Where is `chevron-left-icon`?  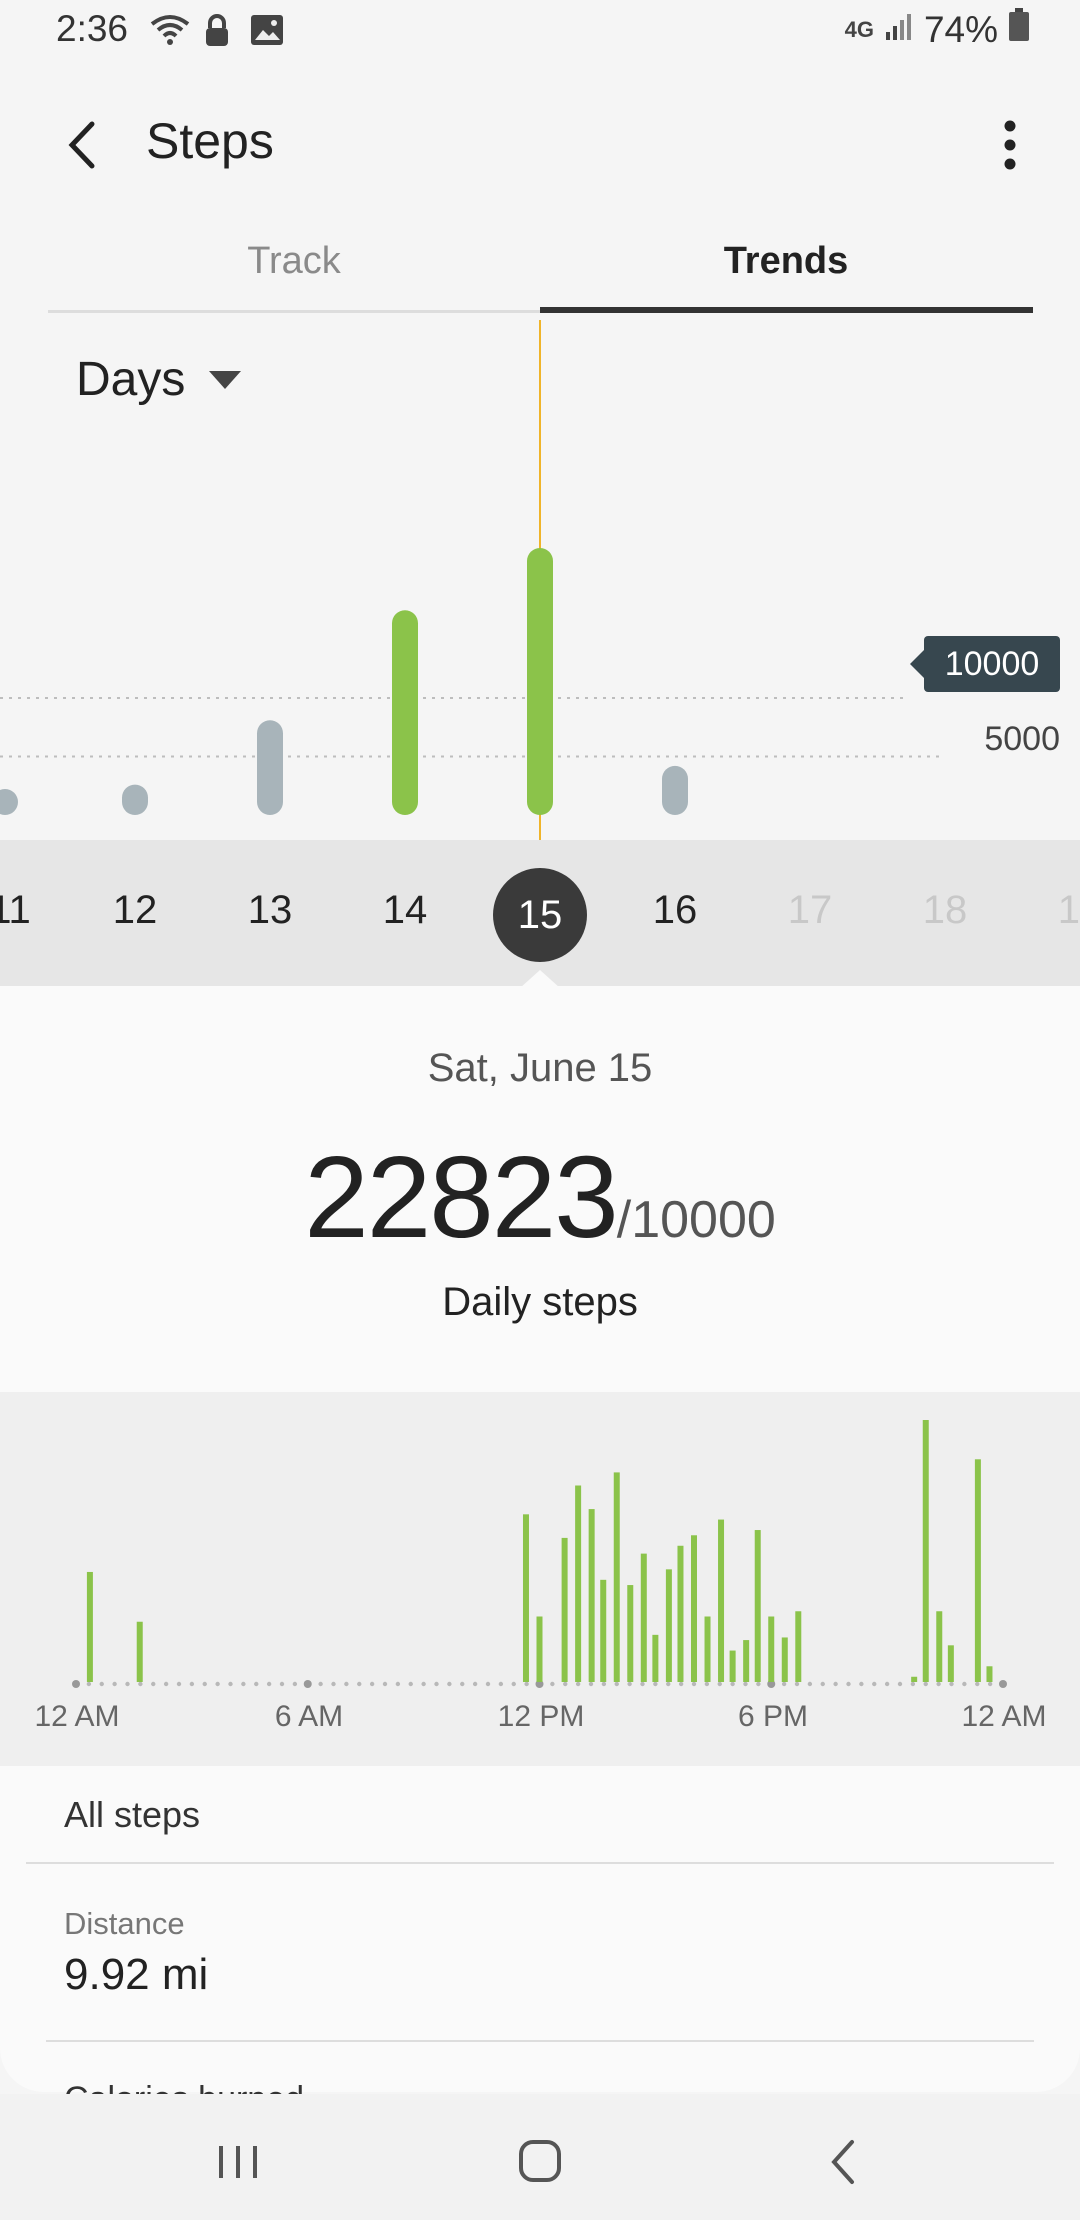 chevron-left-icon is located at coordinates (81, 145).